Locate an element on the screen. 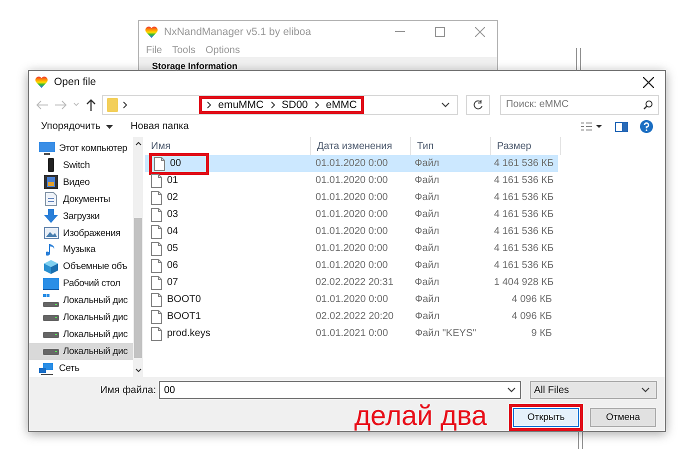  scroll-down-icon is located at coordinates (138, 370).